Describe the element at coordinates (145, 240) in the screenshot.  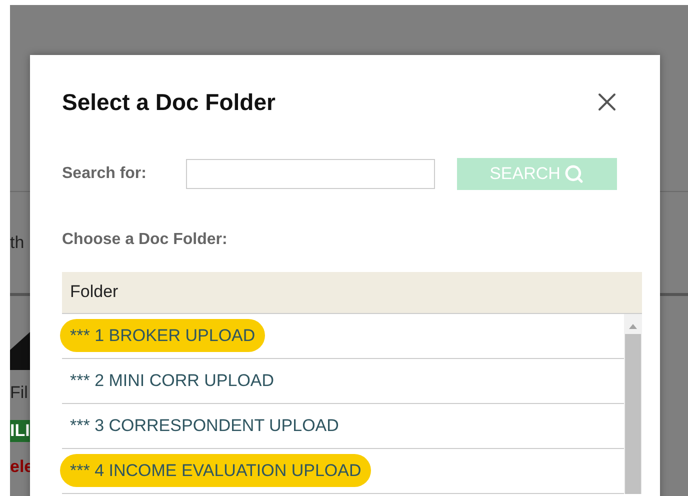
I see `choose-label: Choose a Doc Folder:` at that location.